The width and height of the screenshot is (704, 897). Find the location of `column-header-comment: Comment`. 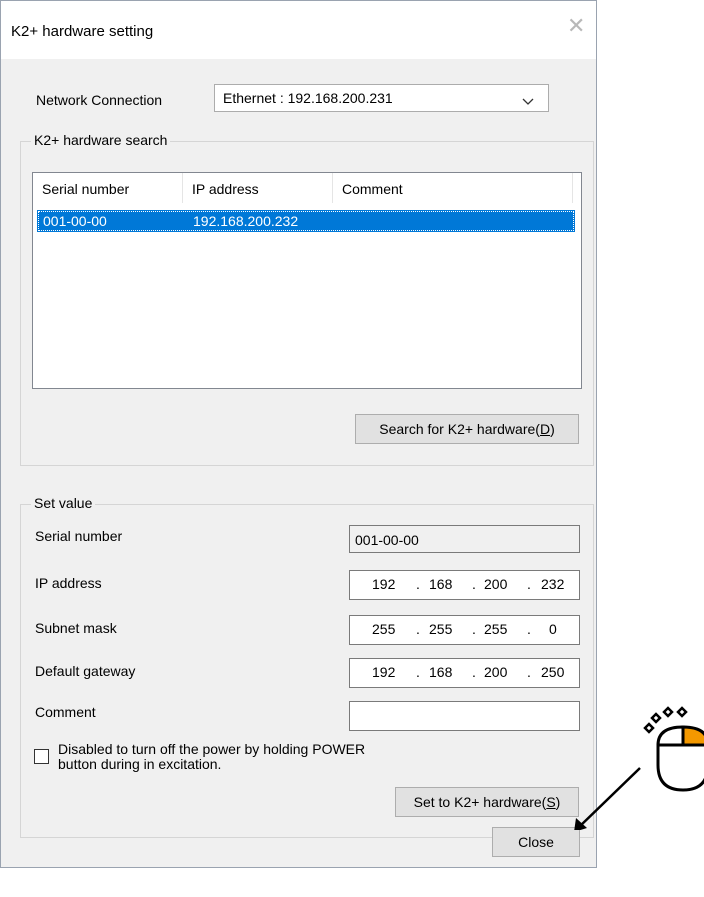

column-header-comment: Comment is located at coordinates (453, 188).